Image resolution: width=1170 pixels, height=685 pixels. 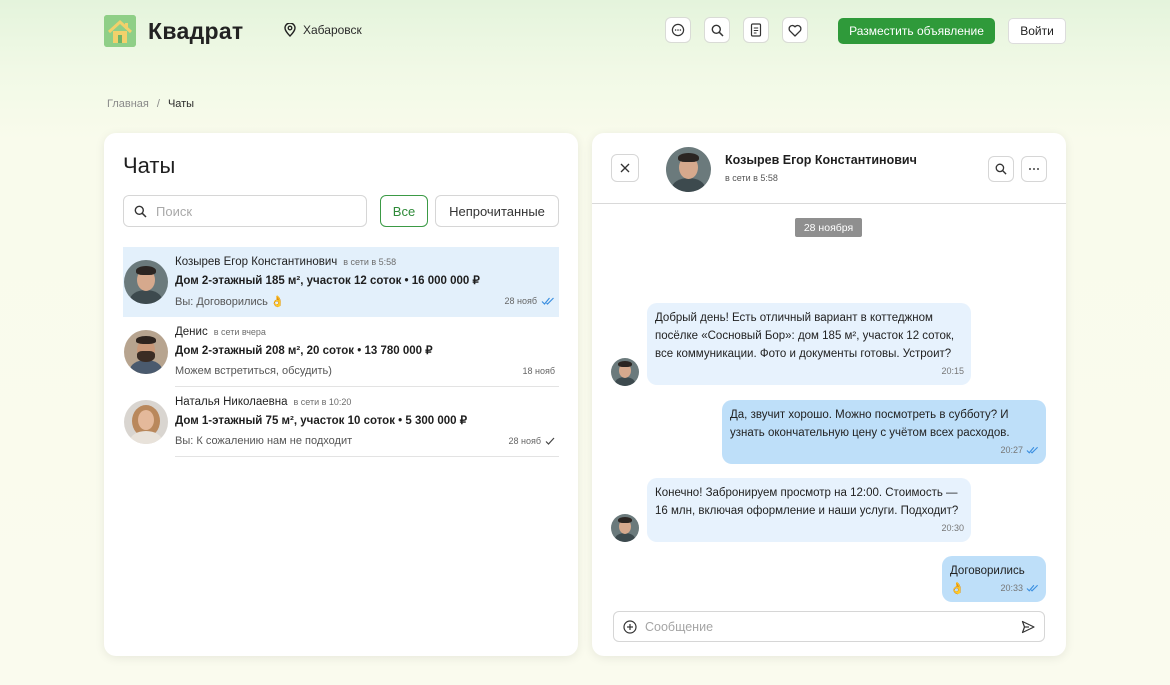 I want to click on location-pin-icon, so click(x=290, y=30).